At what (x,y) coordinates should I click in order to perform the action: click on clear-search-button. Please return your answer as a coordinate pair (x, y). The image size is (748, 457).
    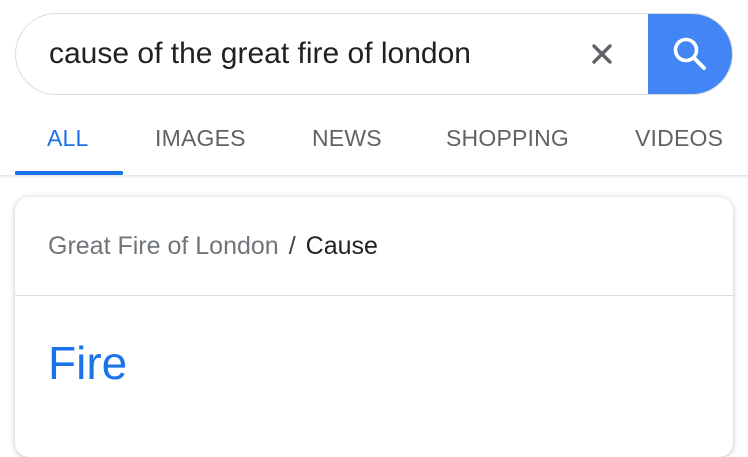
    Looking at the image, I should click on (602, 54).